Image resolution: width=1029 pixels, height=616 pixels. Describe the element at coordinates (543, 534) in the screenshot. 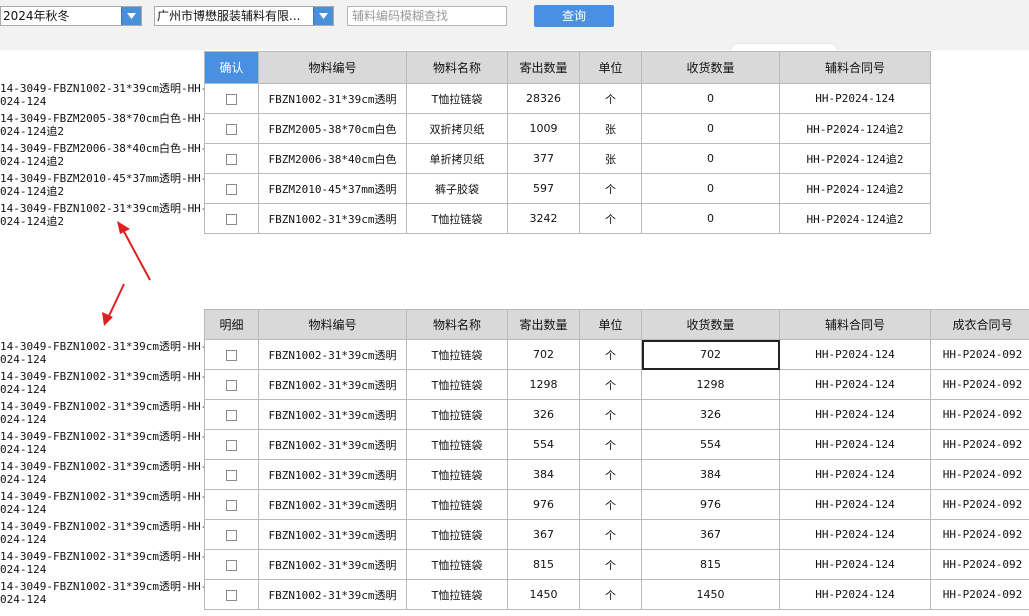

I see `cell-qty-out: 367` at that location.